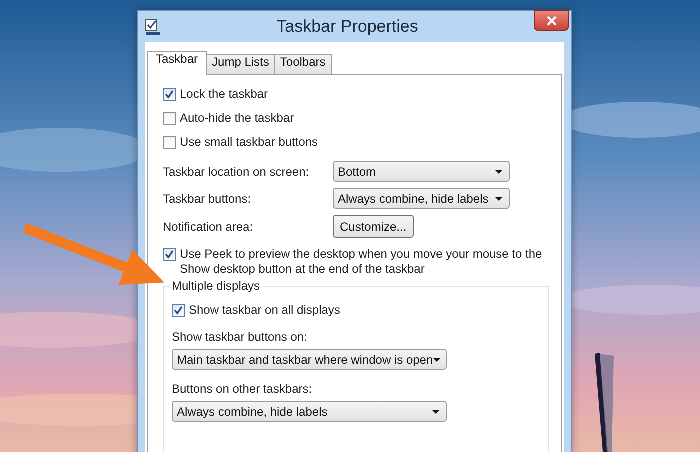 The width and height of the screenshot is (700, 452). Describe the element at coordinates (421, 171) in the screenshot. I see `dropdown: Bottom` at that location.